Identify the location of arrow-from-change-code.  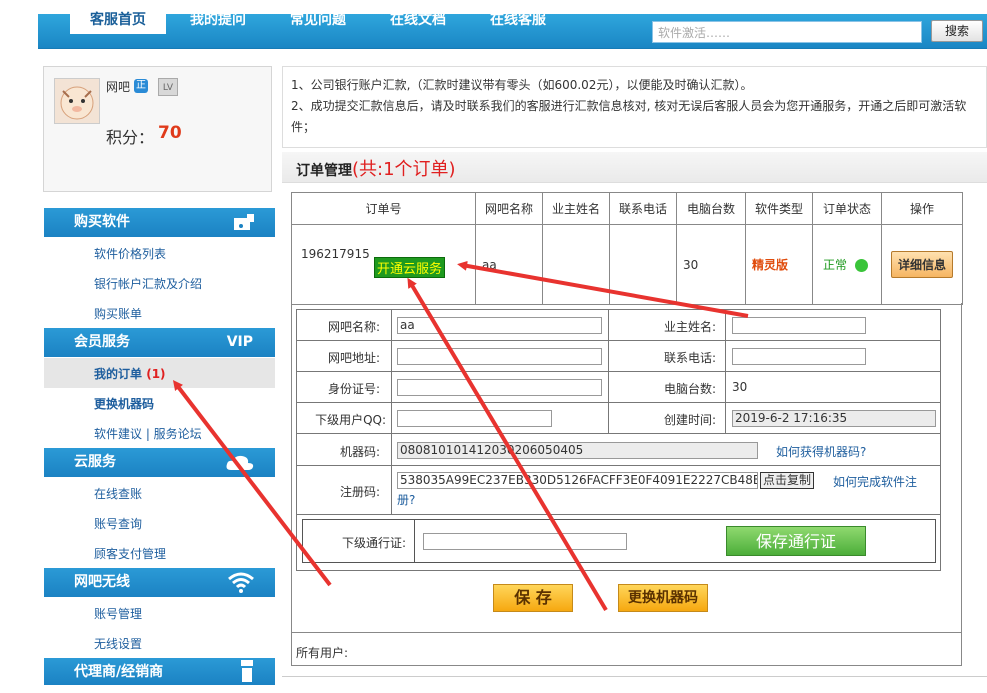
(507, 444).